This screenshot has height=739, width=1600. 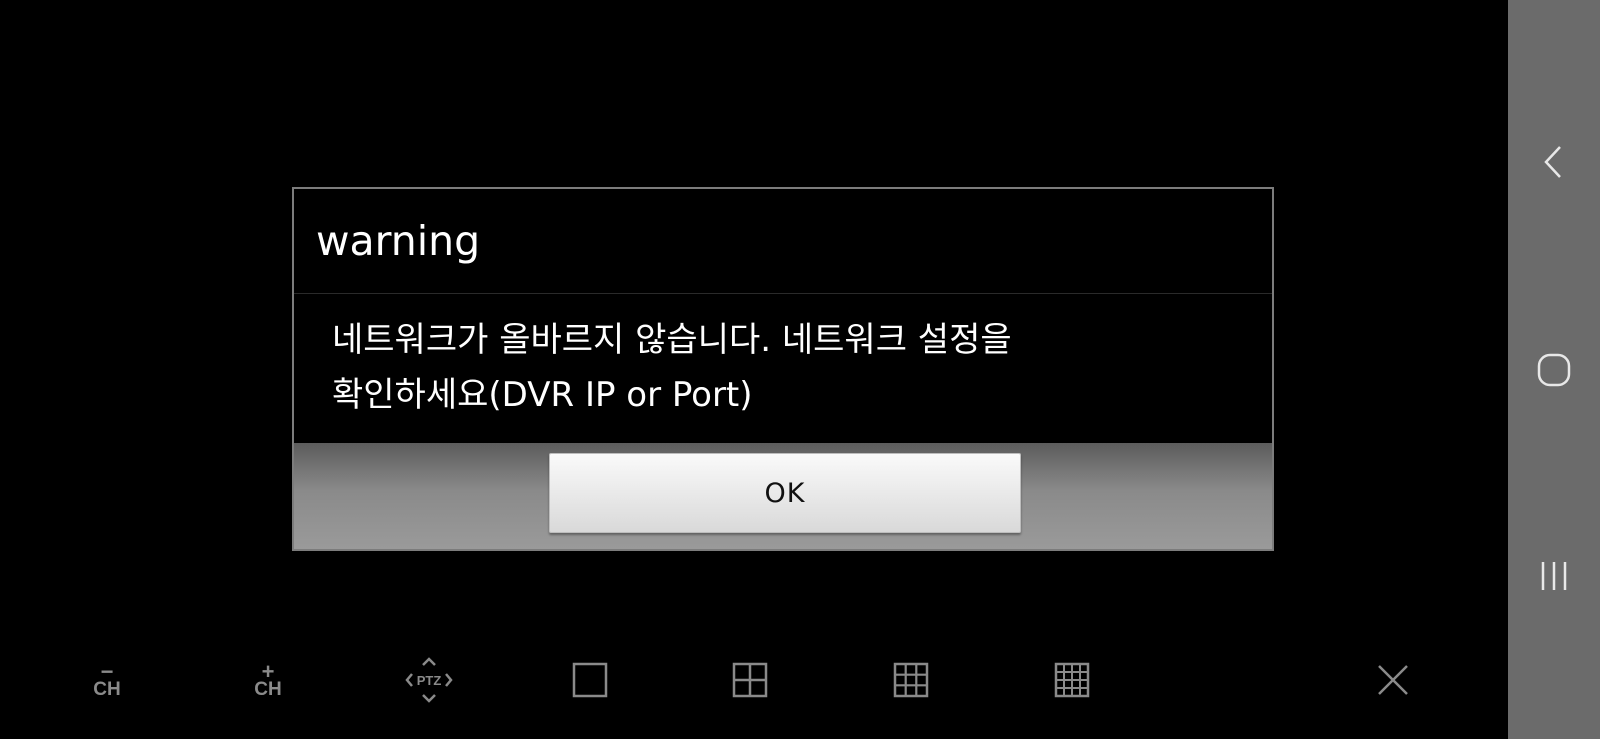 I want to click on nine-view-button, so click(x=911, y=680).